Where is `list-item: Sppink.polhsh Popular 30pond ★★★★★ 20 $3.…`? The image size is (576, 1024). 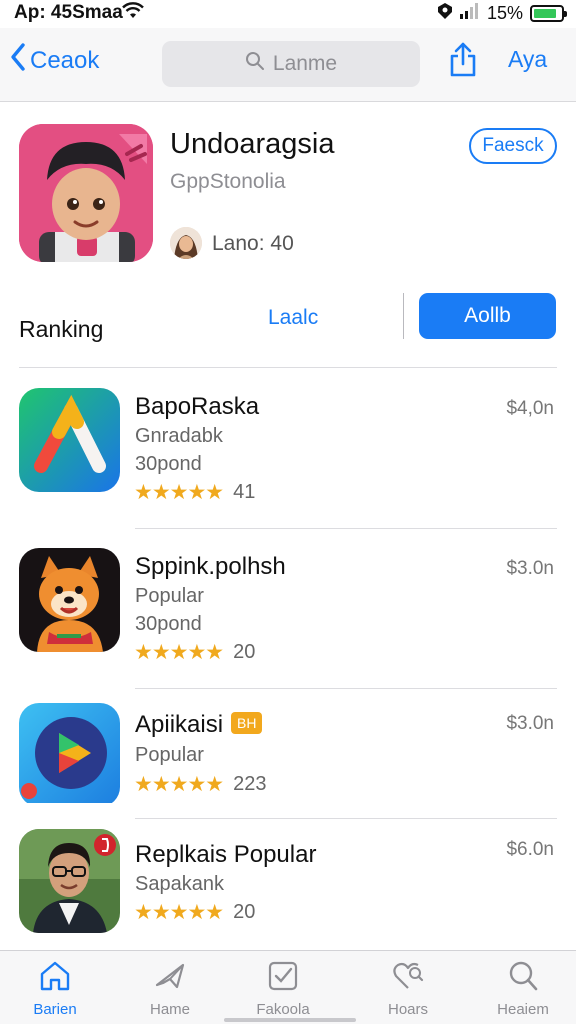
list-item: Sppink.polhsh Popular 30pond ★★★★★ 20 $3.… is located at coordinates (288, 618).